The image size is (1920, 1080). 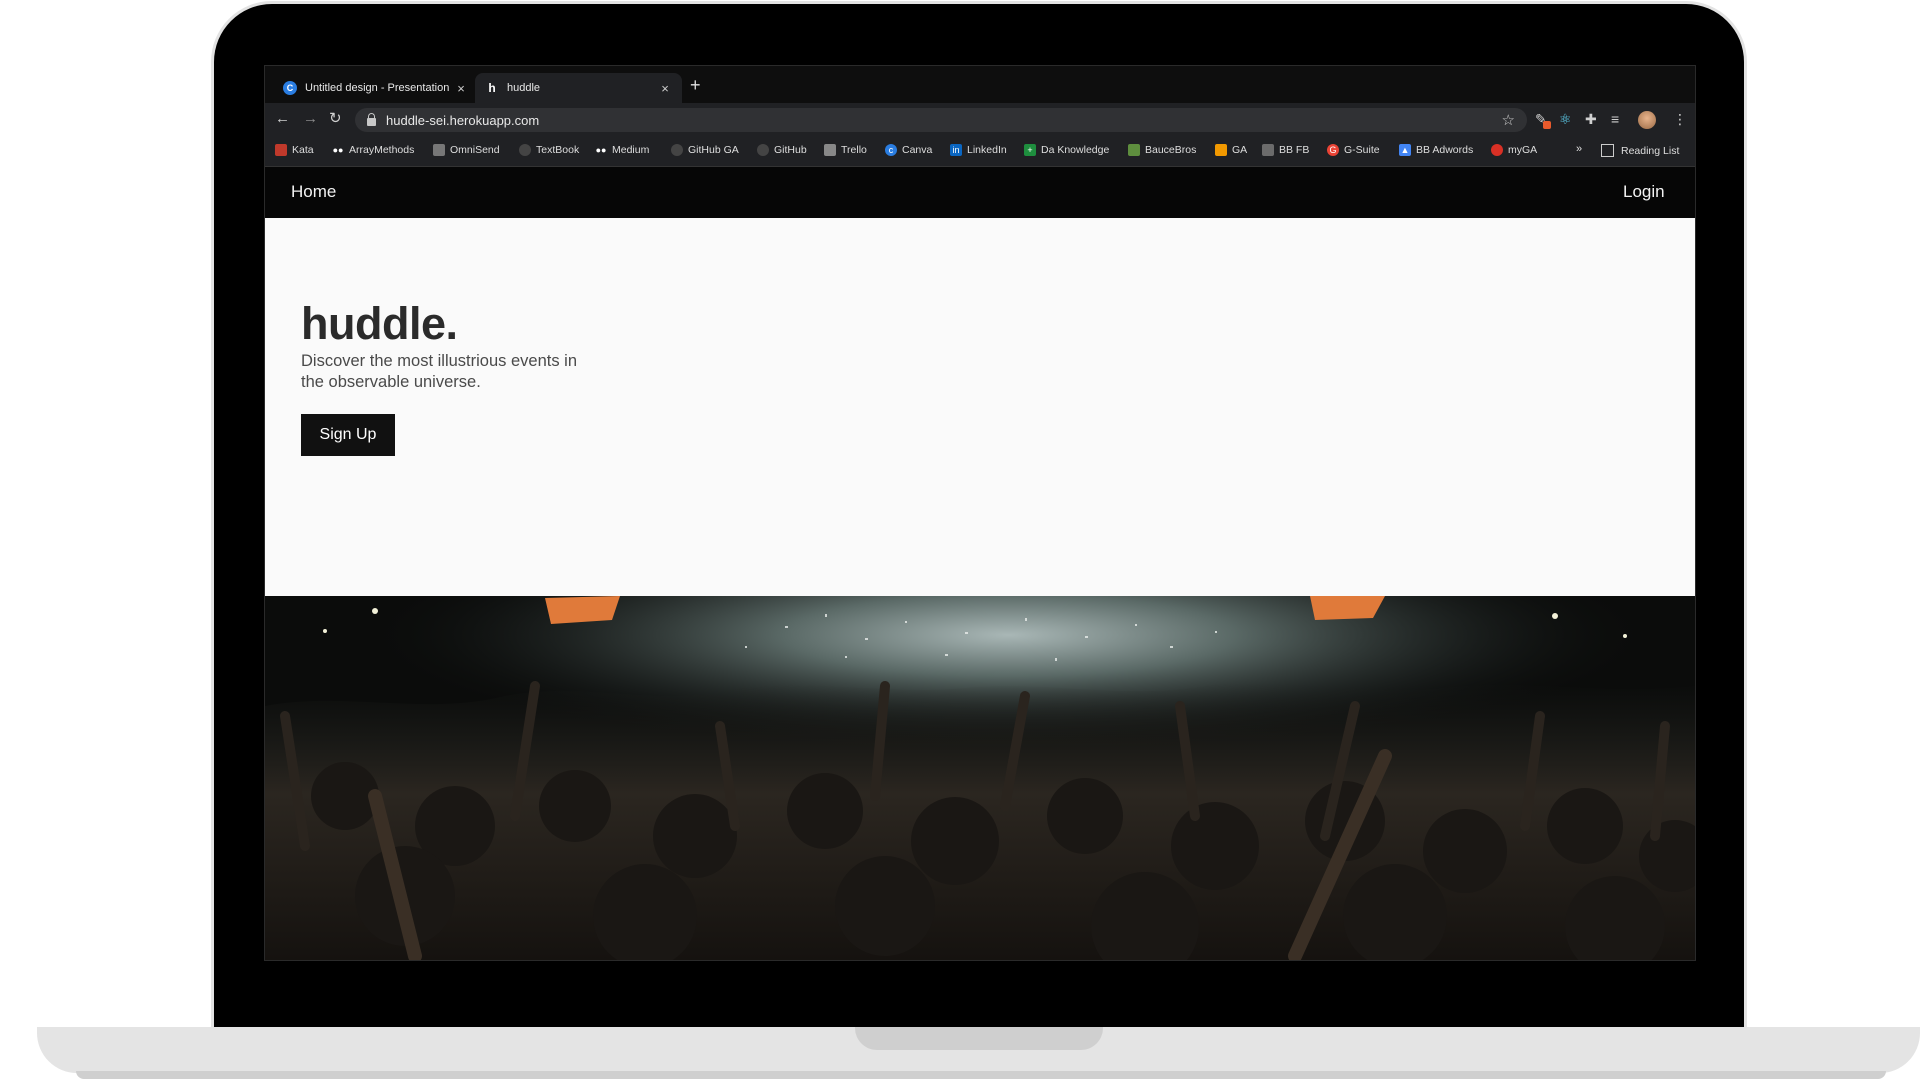 What do you see at coordinates (281, 150) in the screenshot?
I see `kata-icon` at bounding box center [281, 150].